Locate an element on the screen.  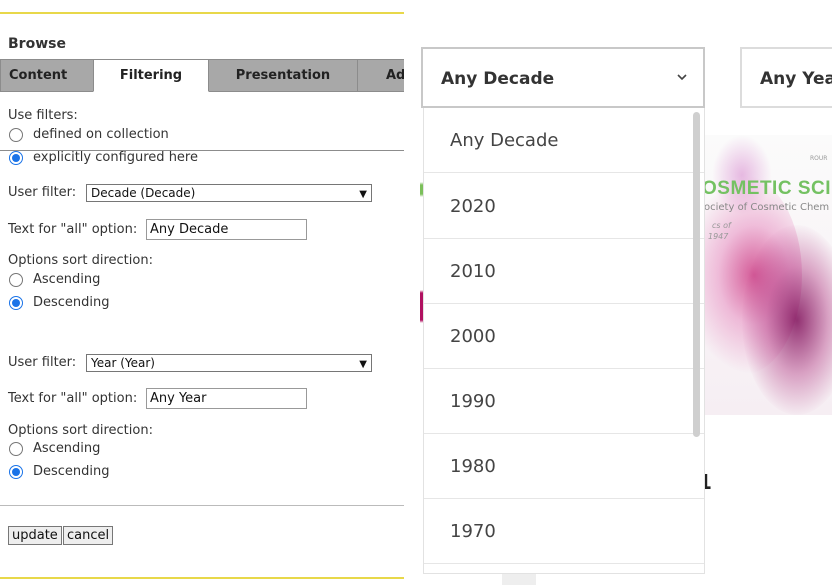
bottom-divider is located at coordinates (202, 578).